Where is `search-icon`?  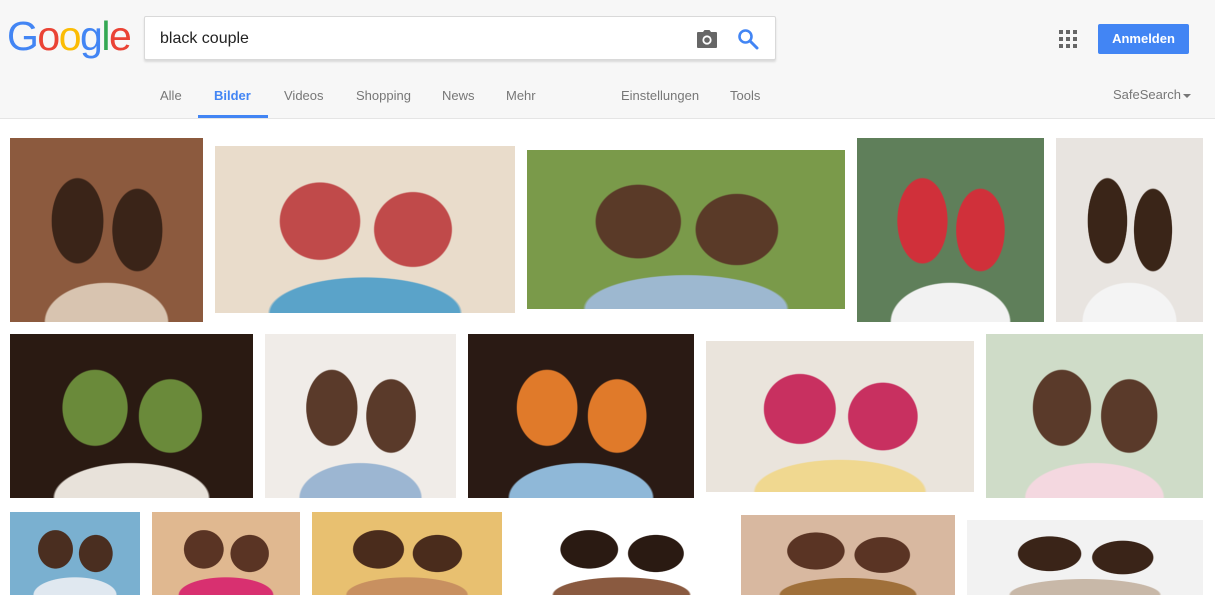
search-icon is located at coordinates (748, 39).